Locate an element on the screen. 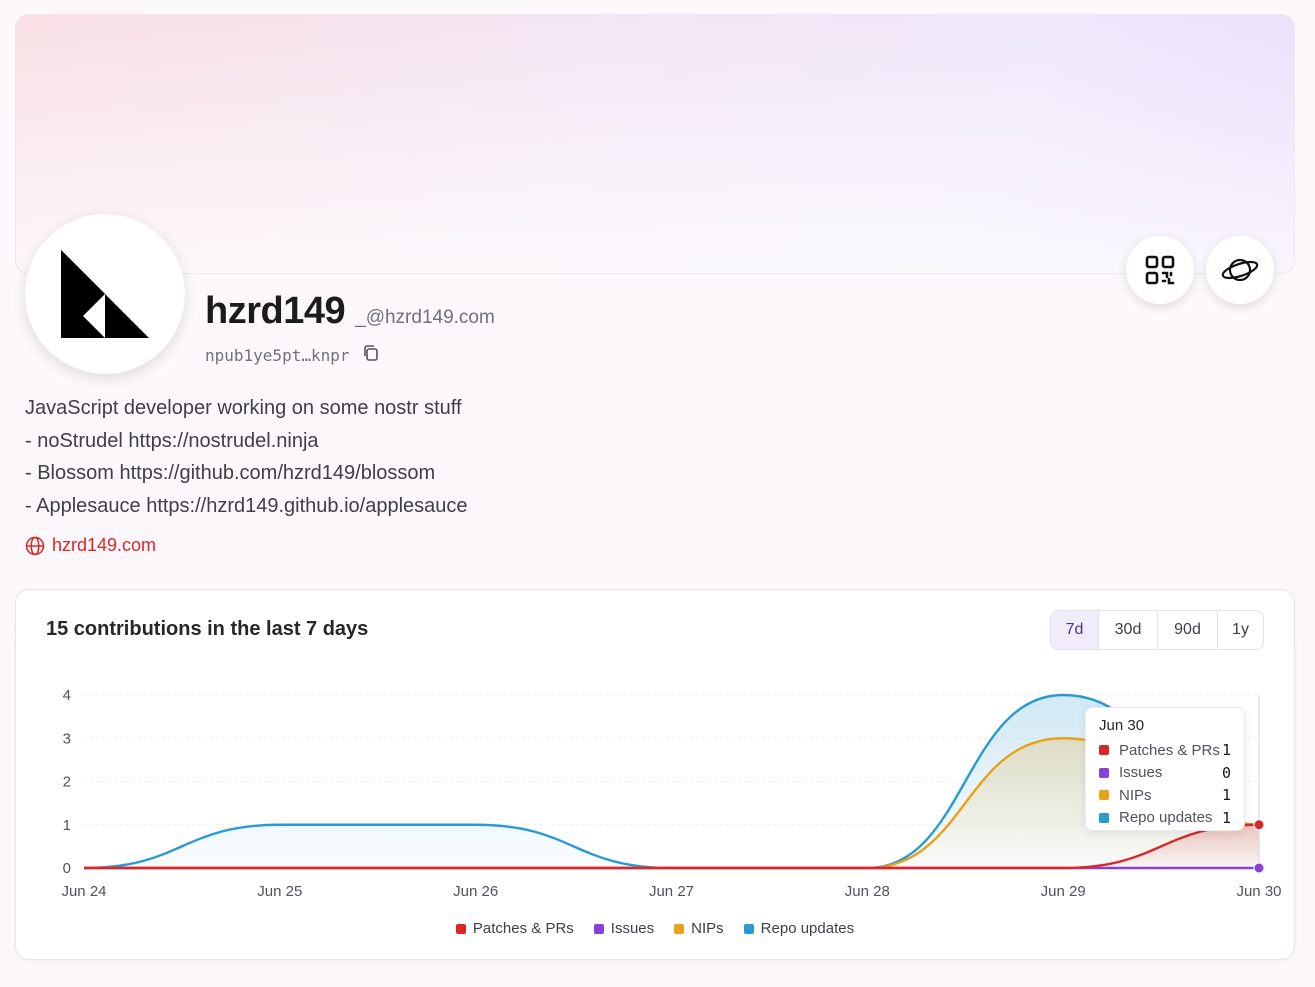  tooltip-label: Patches & PRs is located at coordinates (1169, 750).